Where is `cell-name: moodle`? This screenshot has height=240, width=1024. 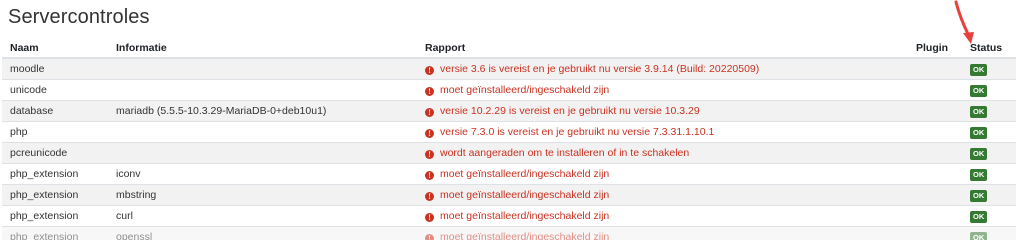
cell-name: moodle is located at coordinates (55, 68).